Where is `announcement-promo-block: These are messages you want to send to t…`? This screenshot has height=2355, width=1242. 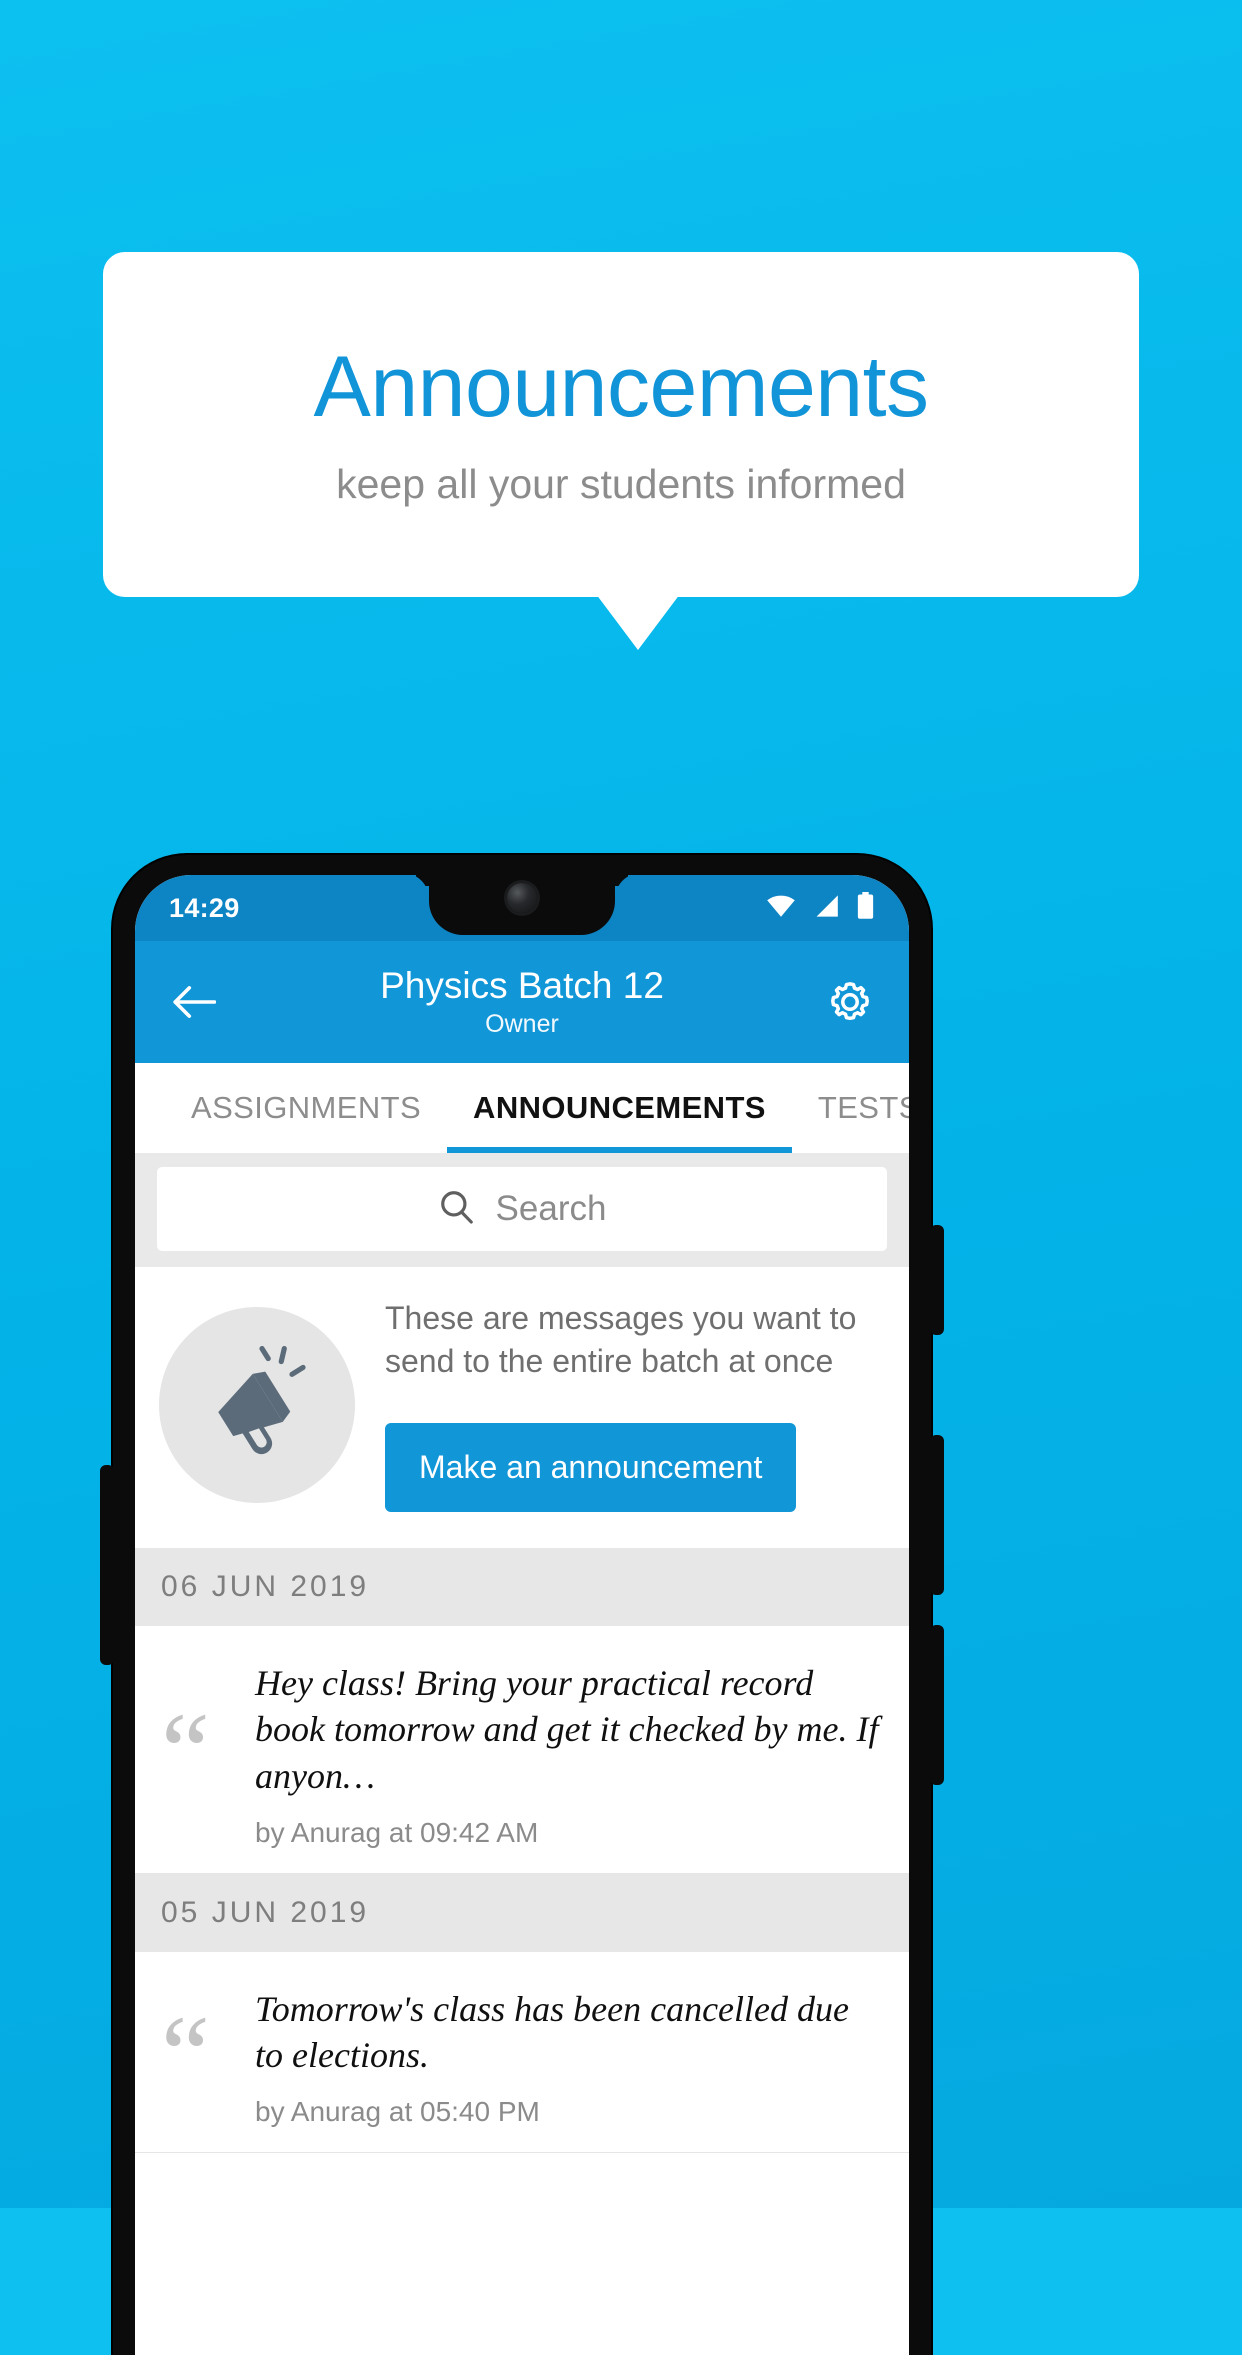 announcement-promo-block: These are messages you want to send to t… is located at coordinates (522, 1408).